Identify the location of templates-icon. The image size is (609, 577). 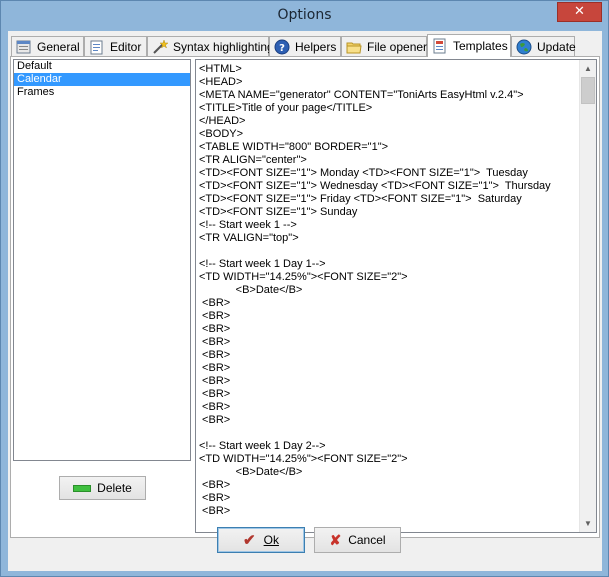
(440, 46).